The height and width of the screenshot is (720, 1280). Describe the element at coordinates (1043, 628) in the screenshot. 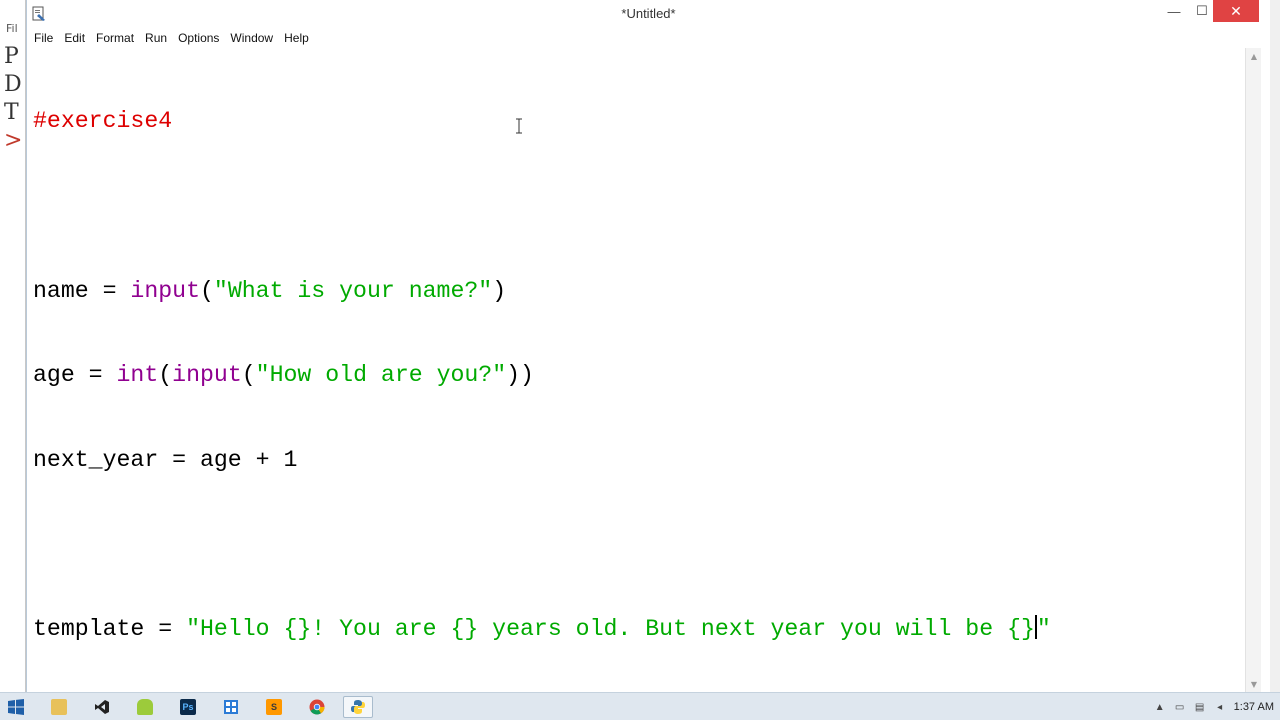

I see `string-token: "` at that location.